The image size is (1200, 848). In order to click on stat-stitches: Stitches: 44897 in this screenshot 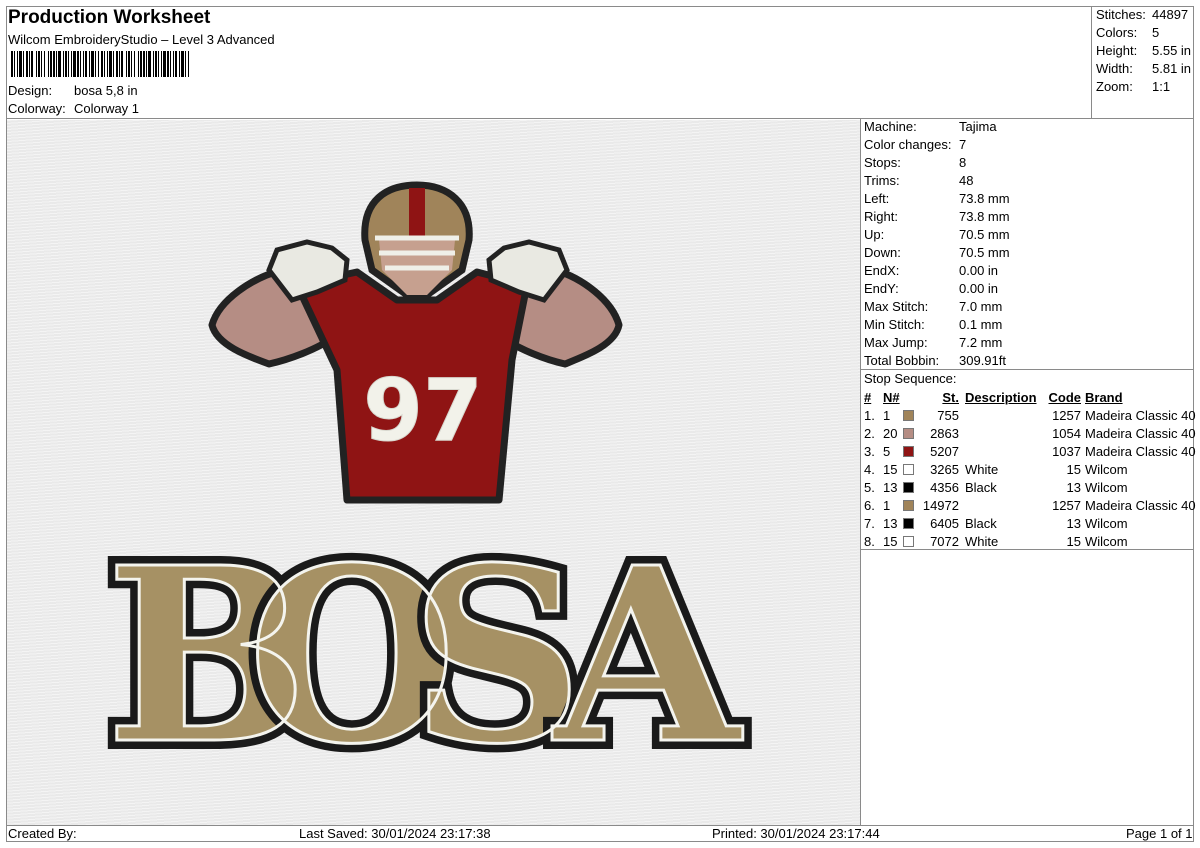, I will do `click(1142, 14)`.